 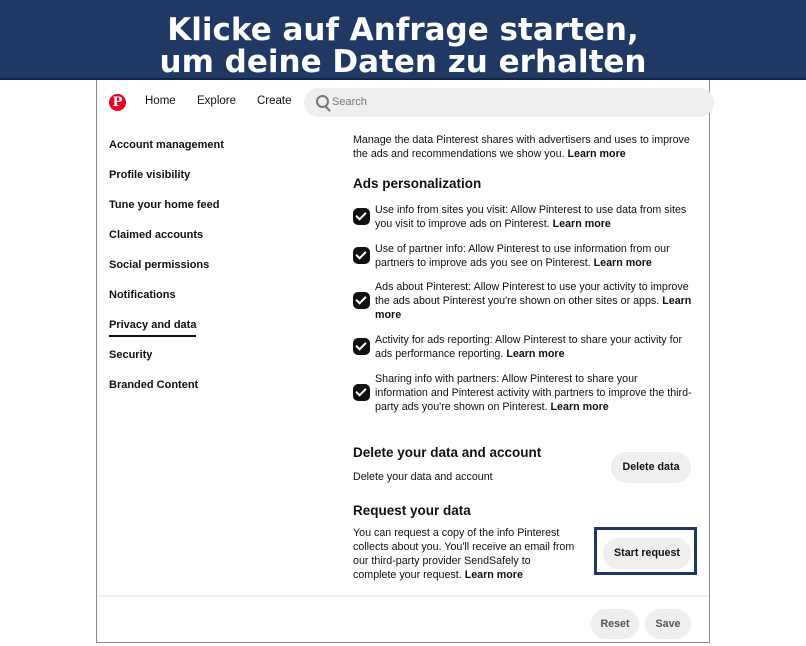 I want to click on nav-home-link: Home, so click(x=160, y=101).